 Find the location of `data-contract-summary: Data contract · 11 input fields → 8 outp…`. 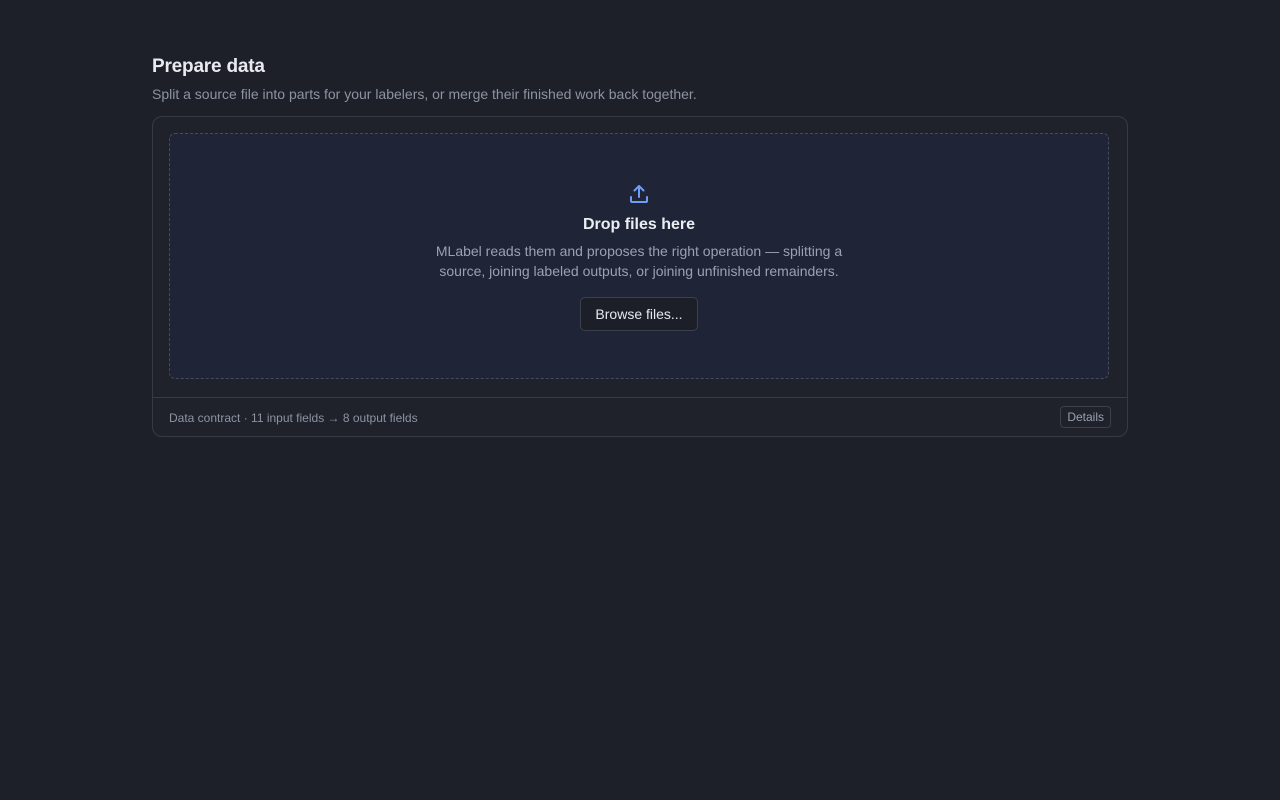

data-contract-summary: Data contract · 11 input fields → 8 outp… is located at coordinates (293, 418).